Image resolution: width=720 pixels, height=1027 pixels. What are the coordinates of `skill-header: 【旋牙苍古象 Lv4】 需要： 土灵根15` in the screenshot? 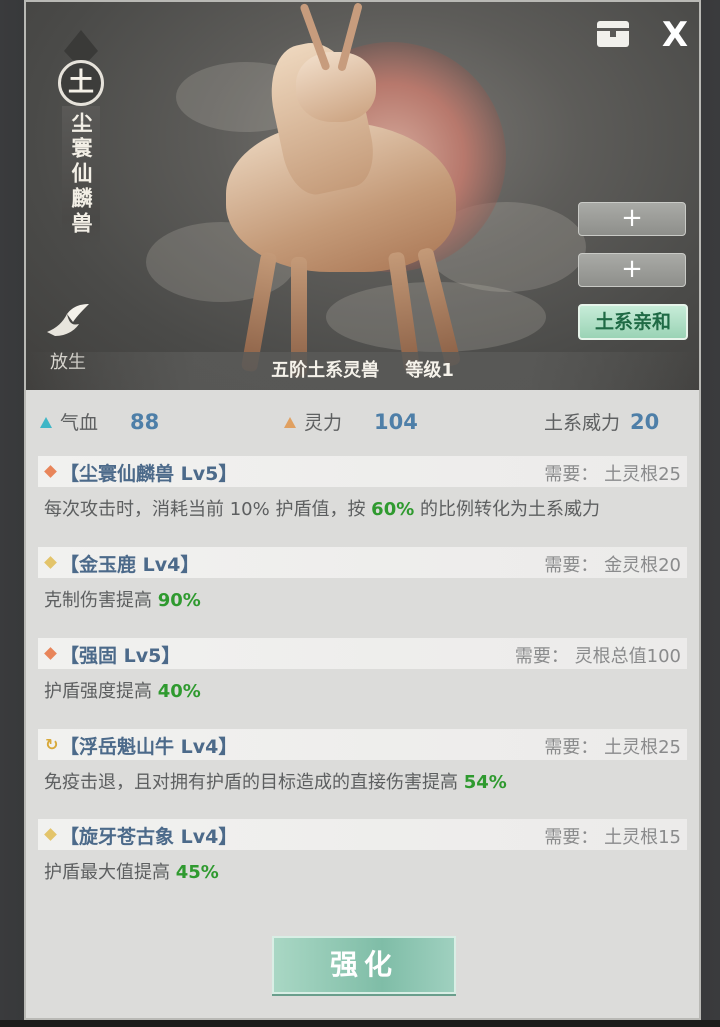 It's located at (362, 834).